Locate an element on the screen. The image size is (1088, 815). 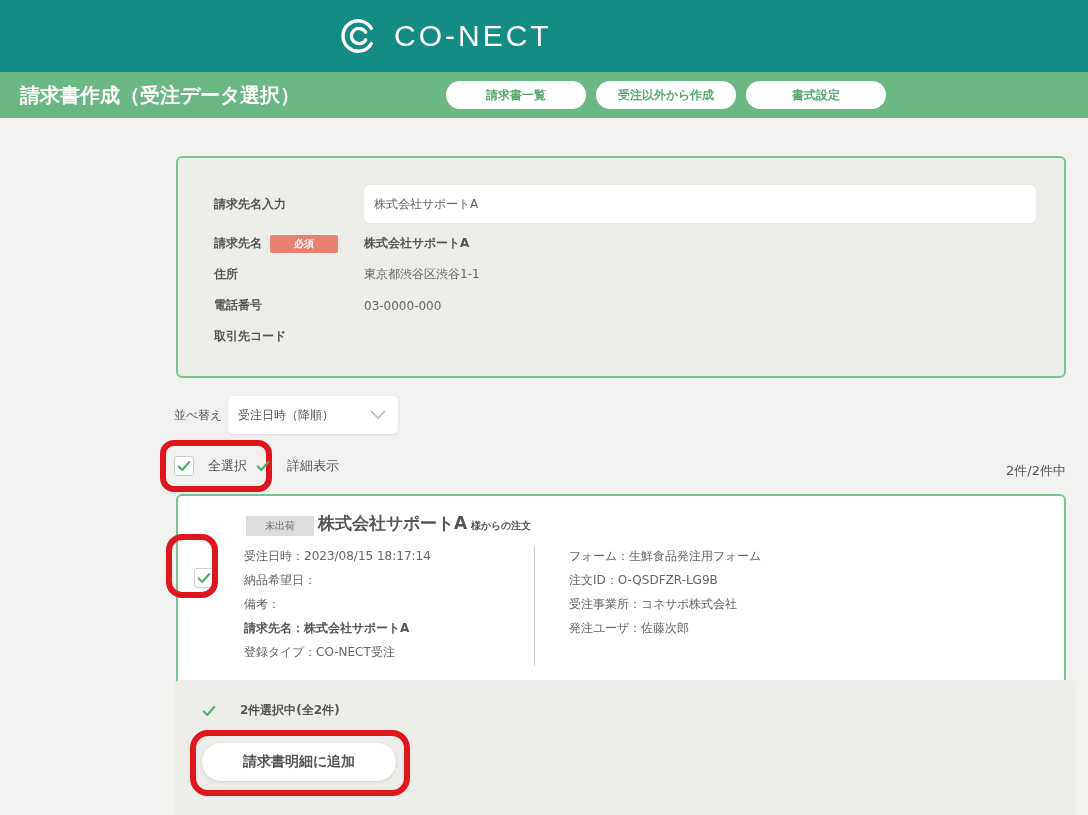
selection-count: 2件選択中(全2件) is located at coordinates (290, 710).